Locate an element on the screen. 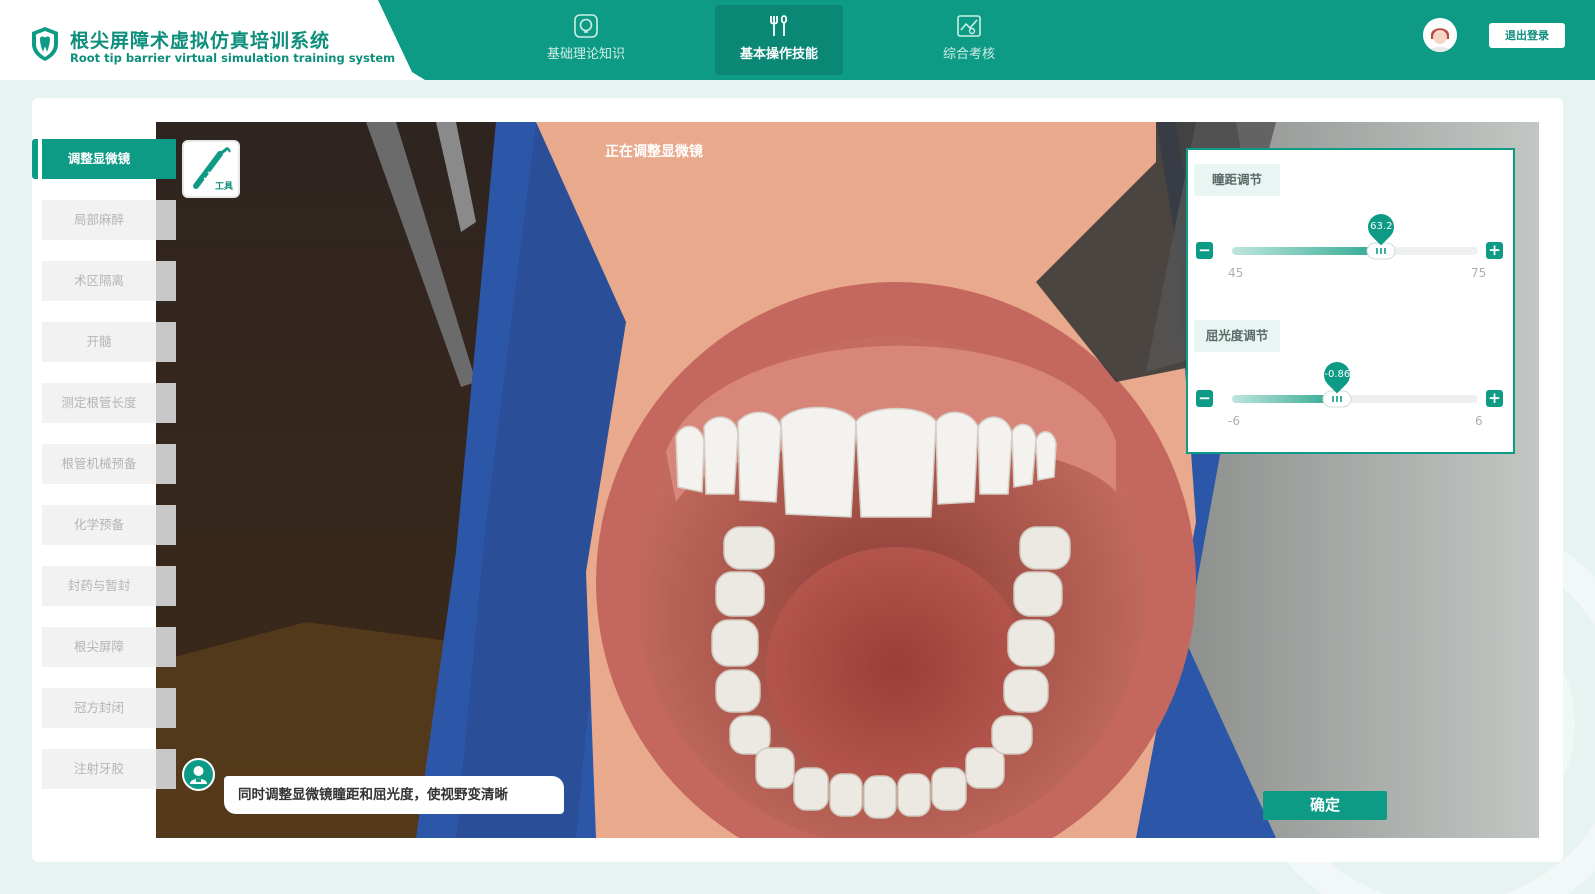 The height and width of the screenshot is (894, 1595). step-local-anesthesia: 局部麻醉 is located at coordinates (109, 220).